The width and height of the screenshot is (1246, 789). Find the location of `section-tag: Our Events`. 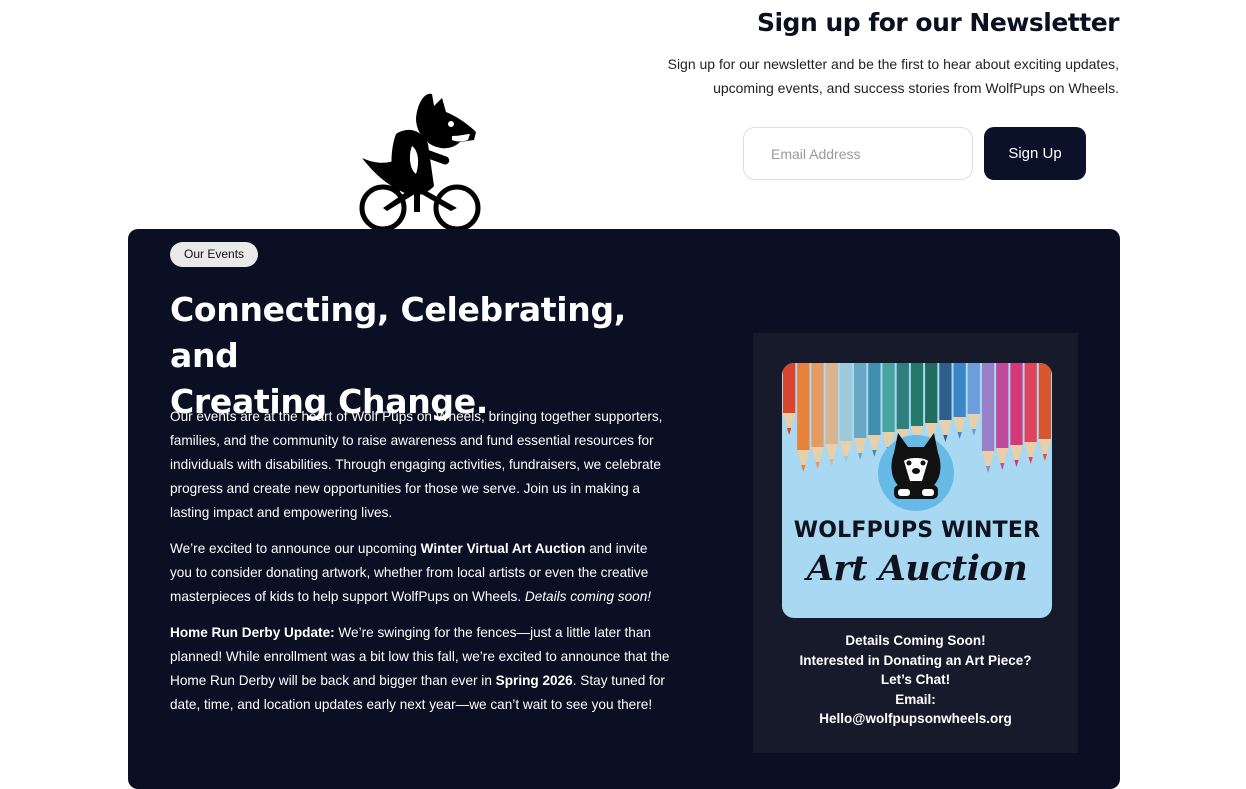

section-tag: Our Events is located at coordinates (214, 254).